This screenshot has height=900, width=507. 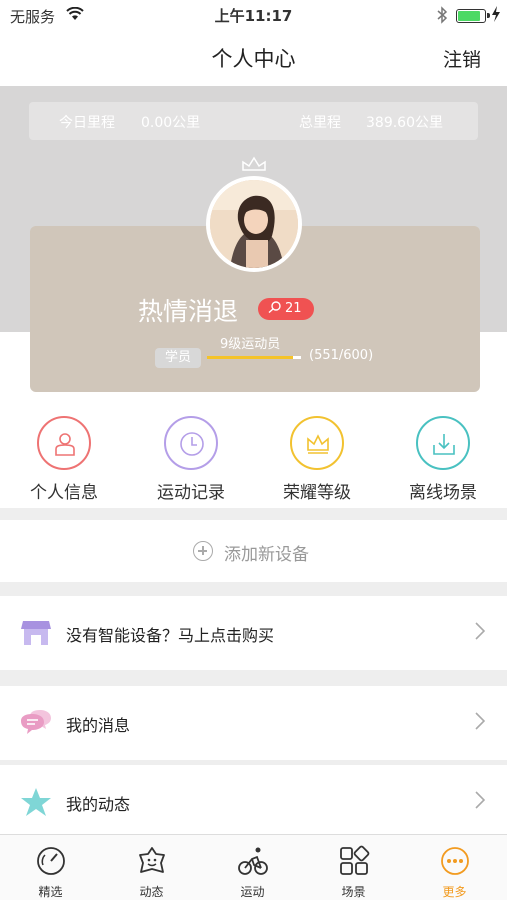 What do you see at coordinates (188, 311) in the screenshot?
I see `username: 热情消退` at bounding box center [188, 311].